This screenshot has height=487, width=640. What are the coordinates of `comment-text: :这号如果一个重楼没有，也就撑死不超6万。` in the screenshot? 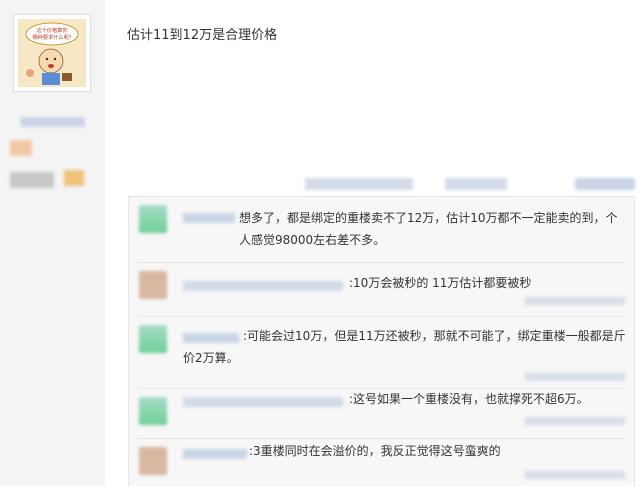 It's located at (469, 399).